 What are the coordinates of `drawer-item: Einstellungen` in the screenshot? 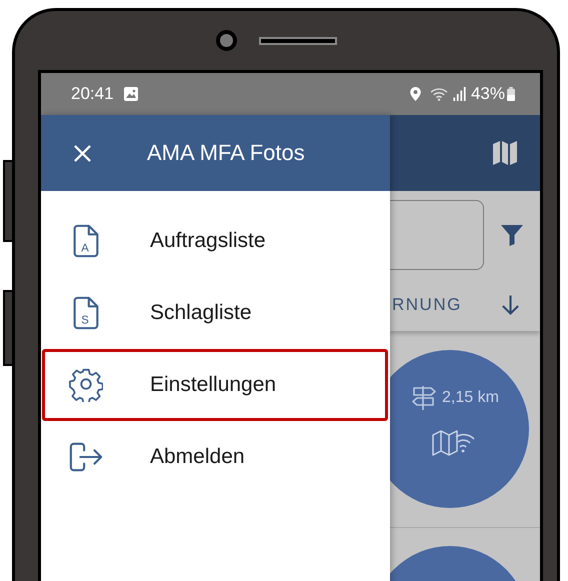 It's located at (215, 385).